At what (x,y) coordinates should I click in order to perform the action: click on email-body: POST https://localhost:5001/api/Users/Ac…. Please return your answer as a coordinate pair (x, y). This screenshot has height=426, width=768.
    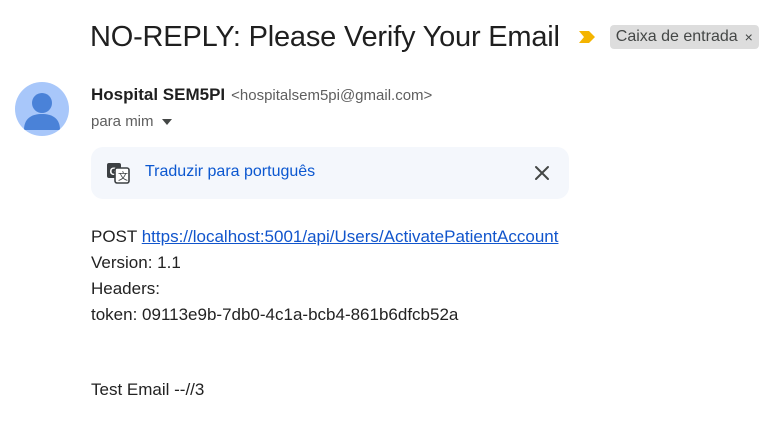
    Looking at the image, I should click on (324, 276).